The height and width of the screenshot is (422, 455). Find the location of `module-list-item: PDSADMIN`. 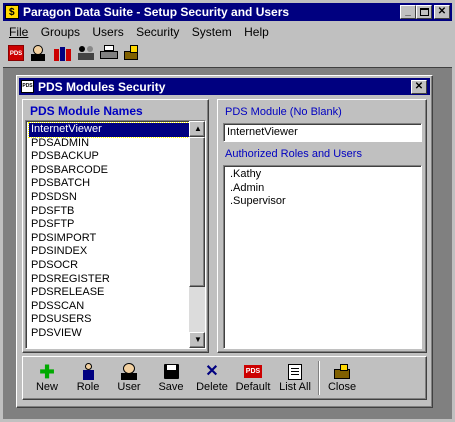

module-list-item: PDSADMIN is located at coordinates (109, 144).